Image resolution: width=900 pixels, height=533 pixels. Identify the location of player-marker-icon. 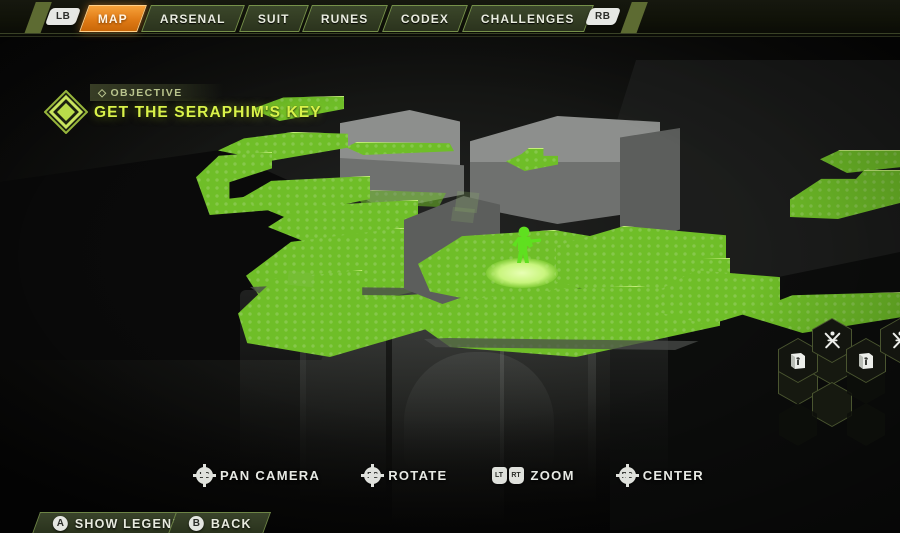
(527, 244).